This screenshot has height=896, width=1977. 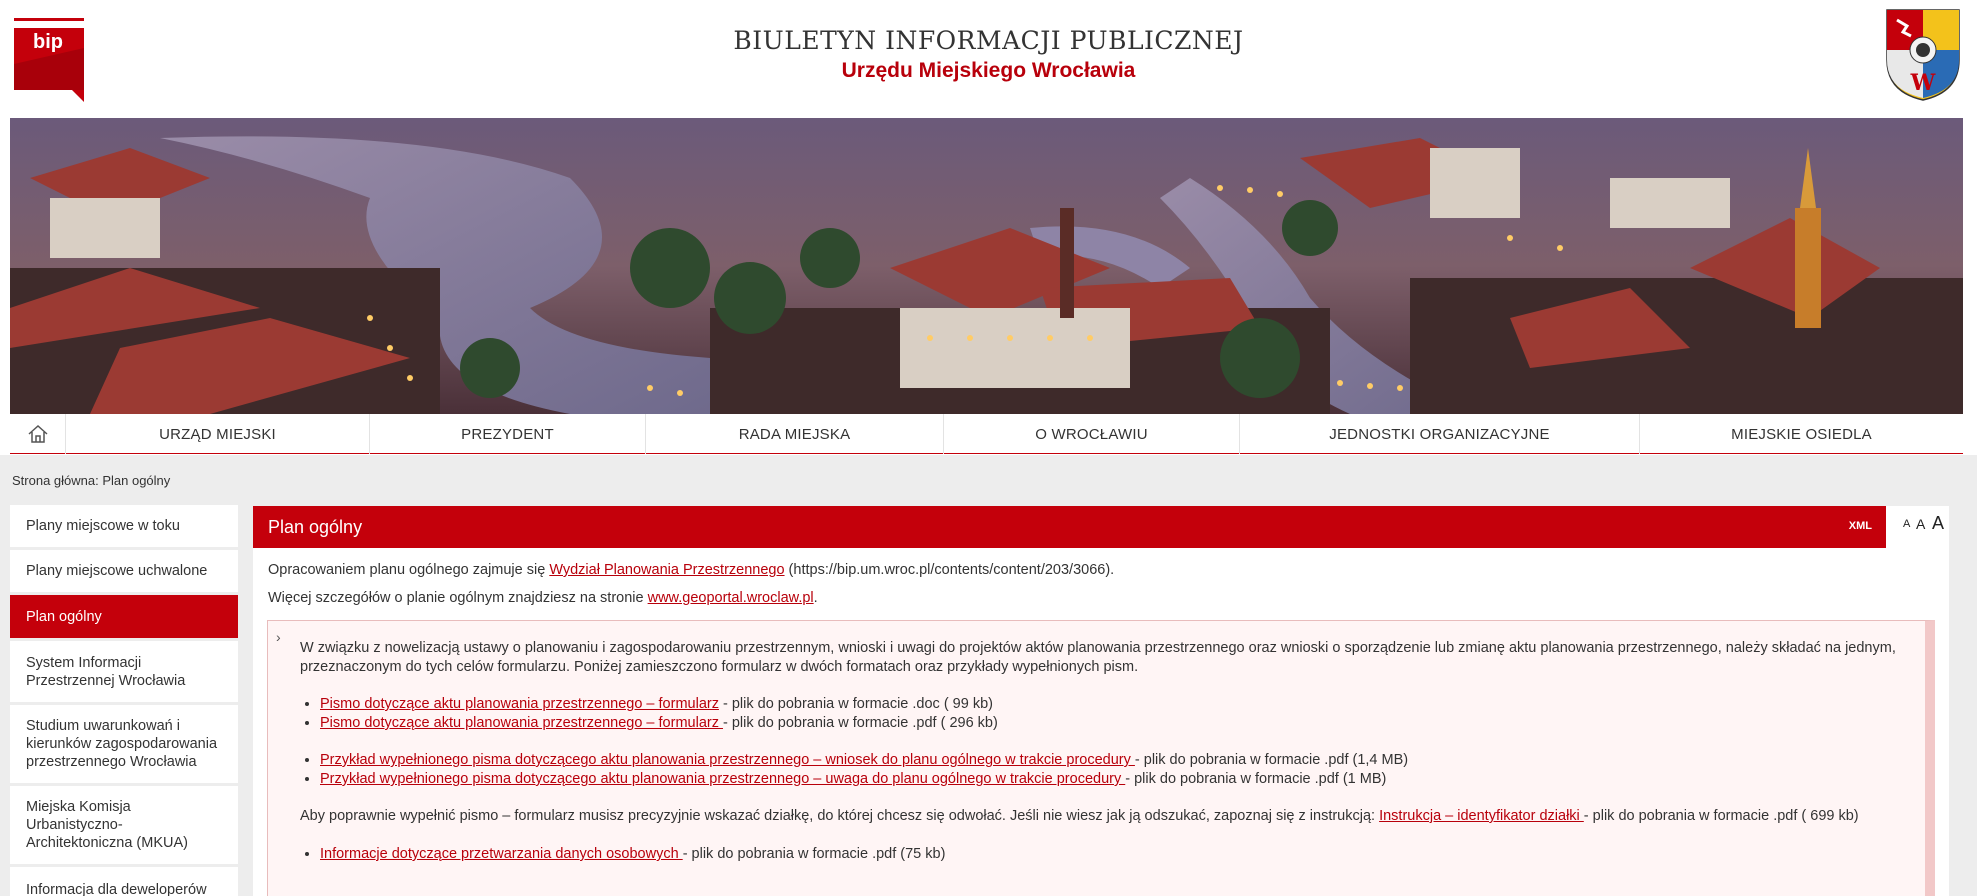 I want to click on link-instrukcja: Instrukcja – identyfikator działki, so click(x=1481, y=816).